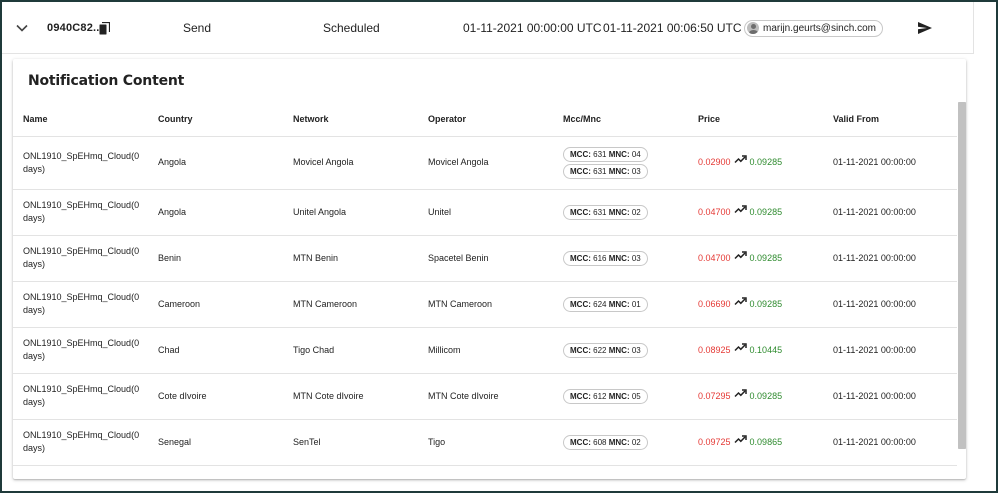 This screenshot has width=998, height=493. I want to click on cell-price: 0.07295 0.09285, so click(755, 396).